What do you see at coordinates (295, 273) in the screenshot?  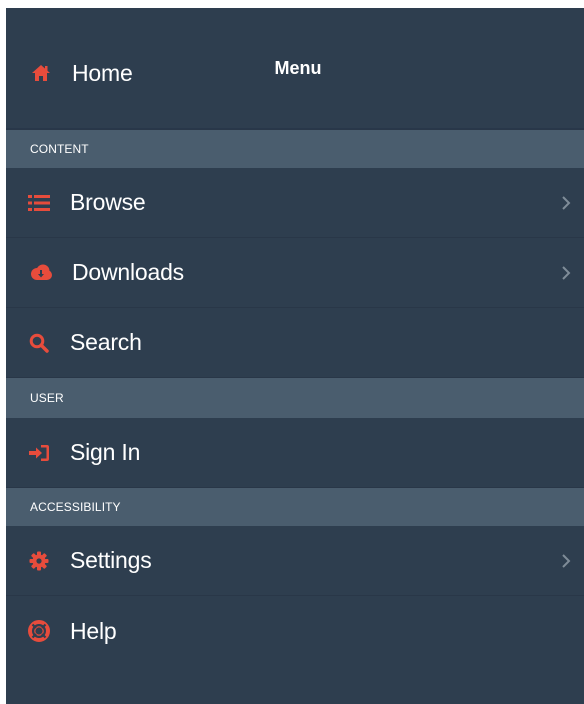 I see `menu-item-downloads: Downloads` at bounding box center [295, 273].